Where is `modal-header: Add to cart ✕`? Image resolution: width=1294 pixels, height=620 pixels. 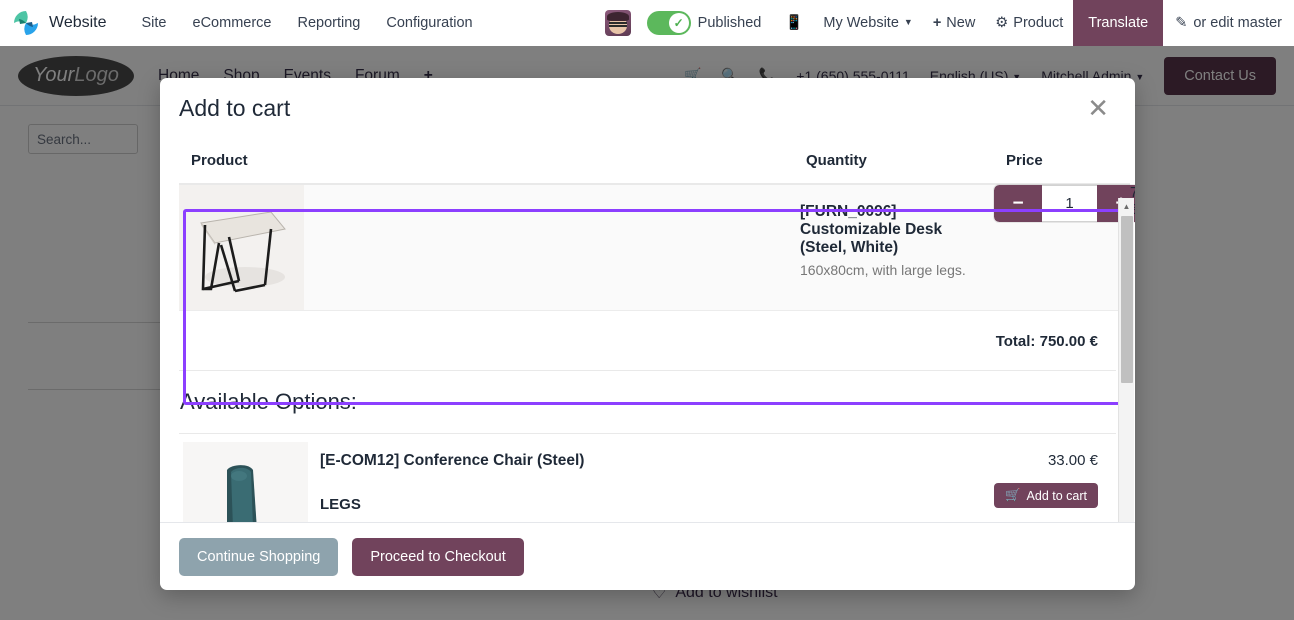 modal-header: Add to cart ✕ is located at coordinates (647, 108).